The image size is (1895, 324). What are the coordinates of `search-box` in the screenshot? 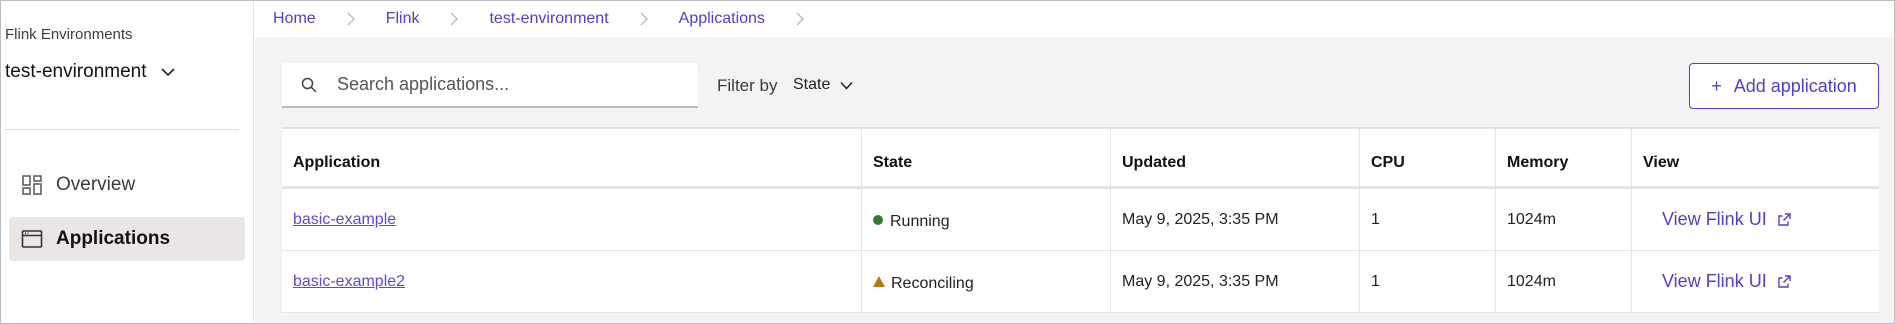 It's located at (490, 85).